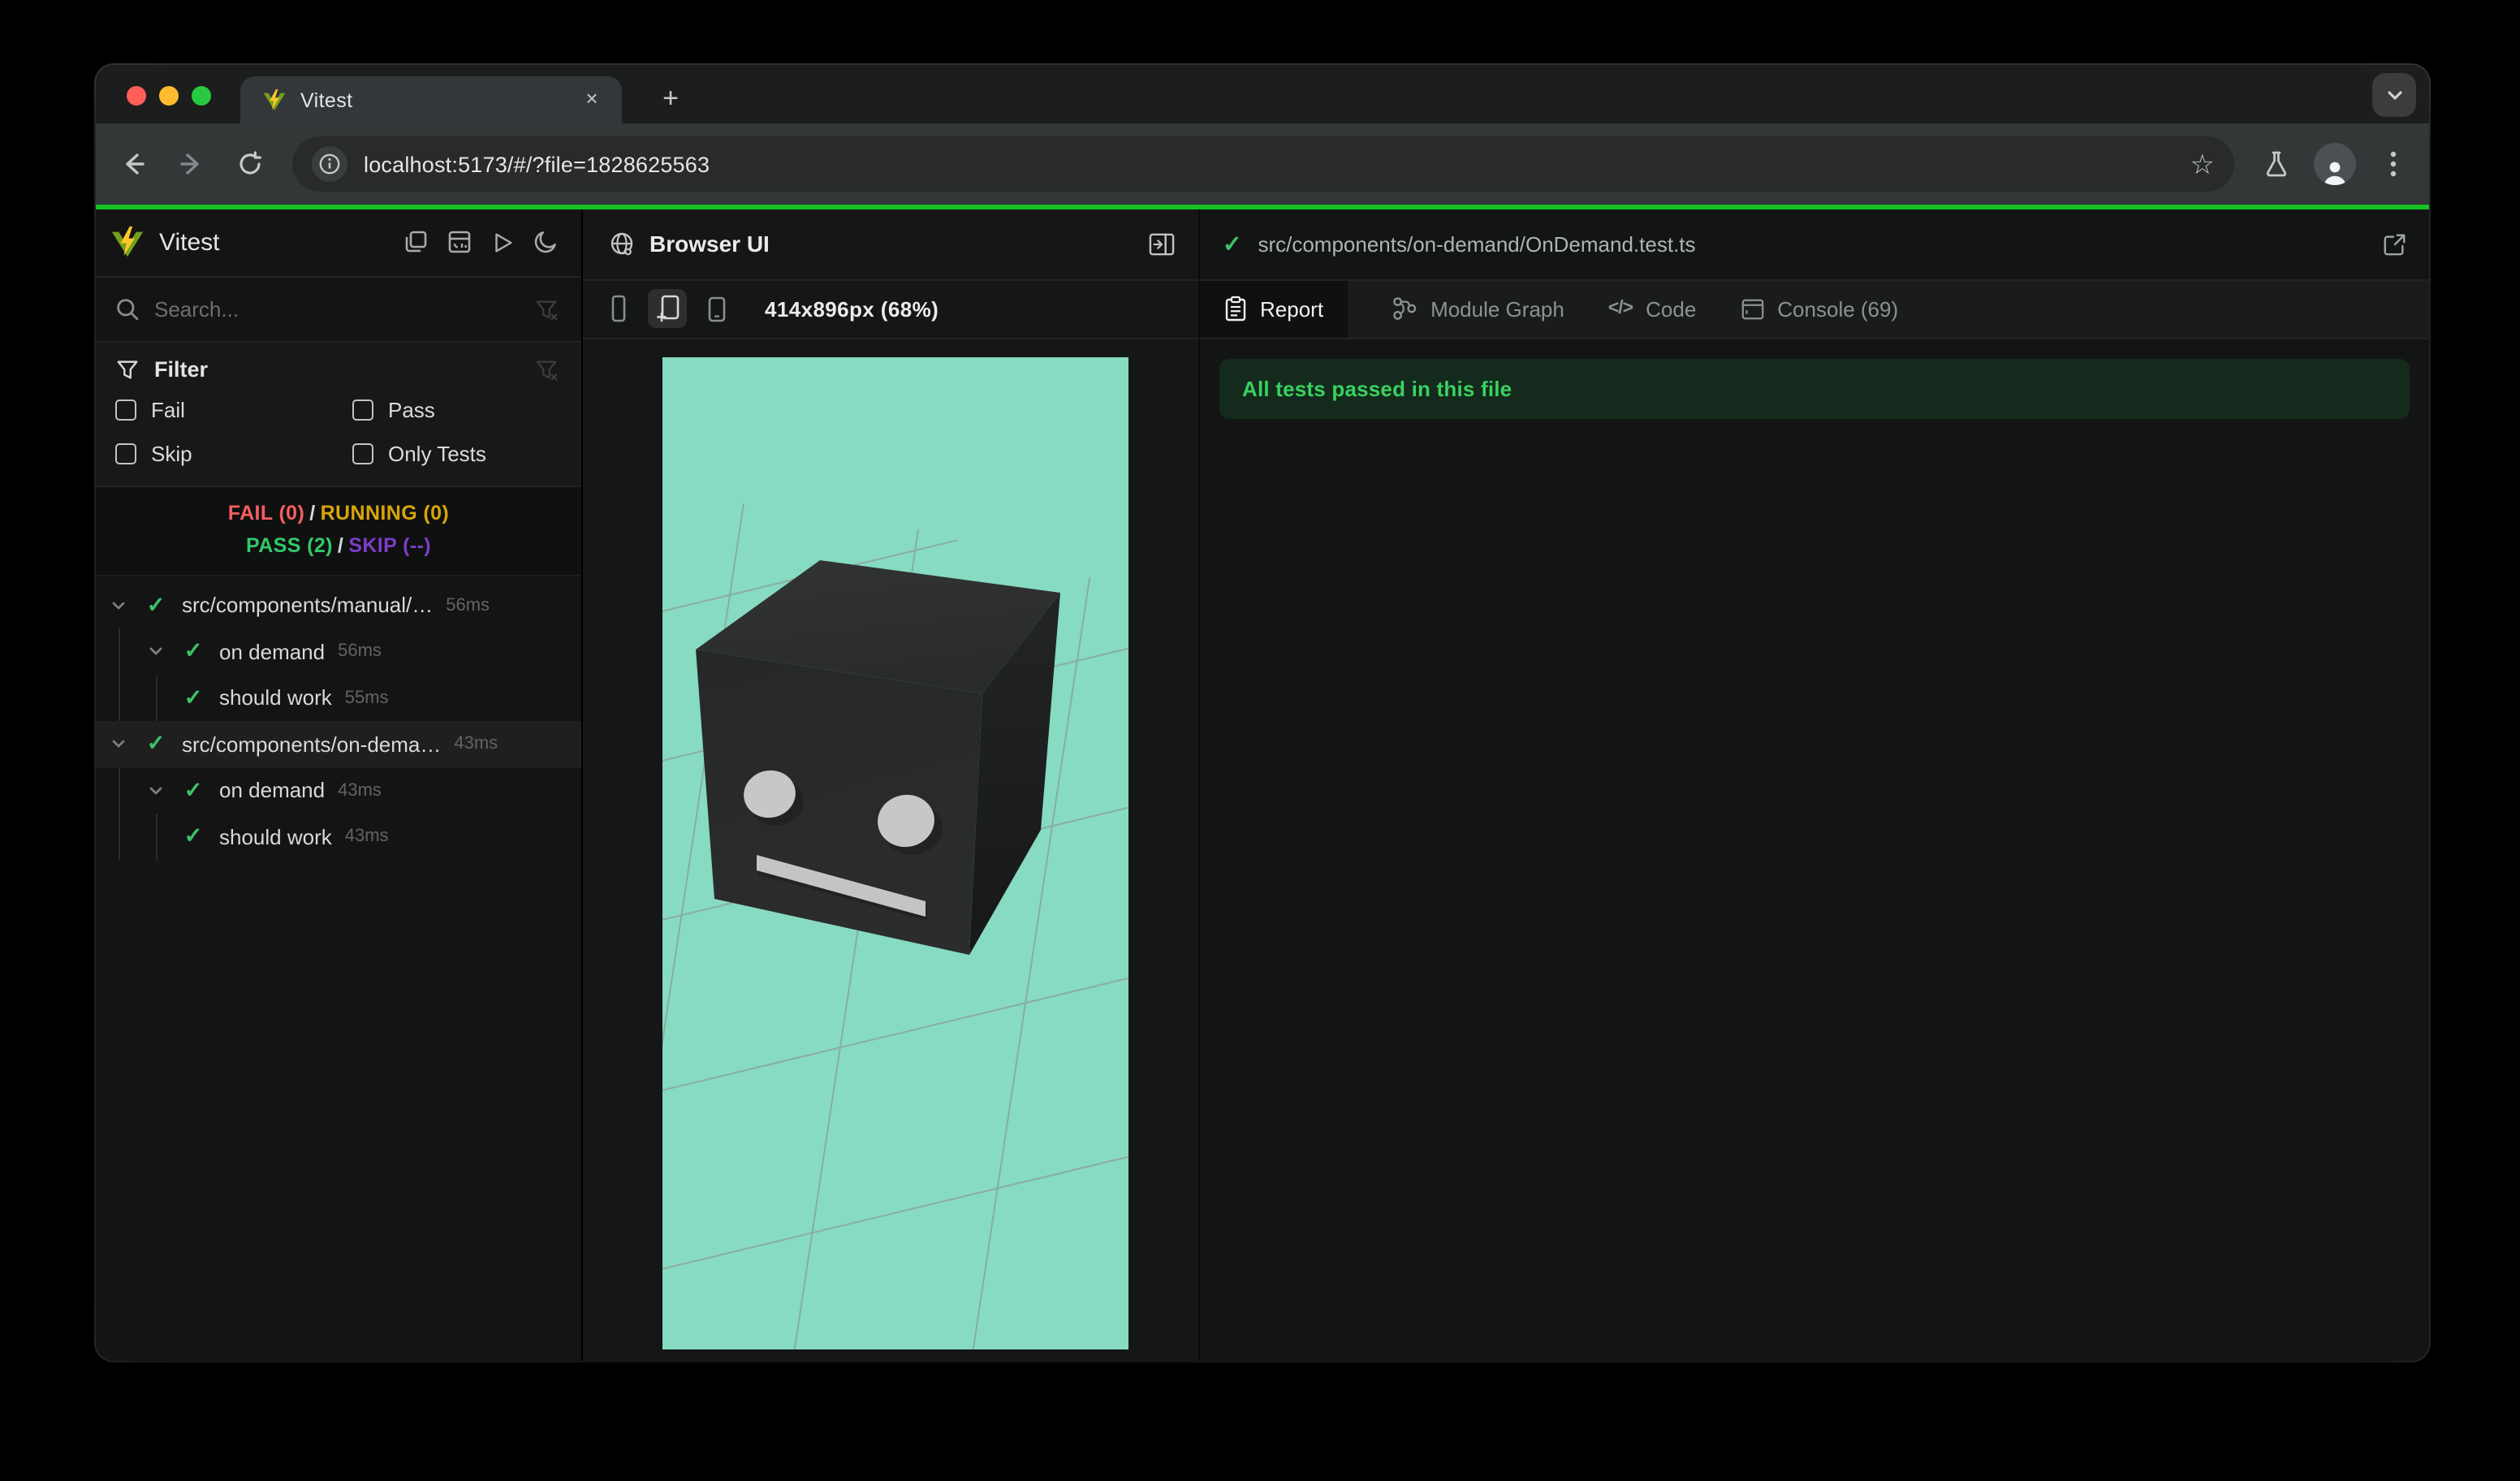 This screenshot has height=1481, width=2520. I want to click on rendered-3d-scene, so click(895, 920).